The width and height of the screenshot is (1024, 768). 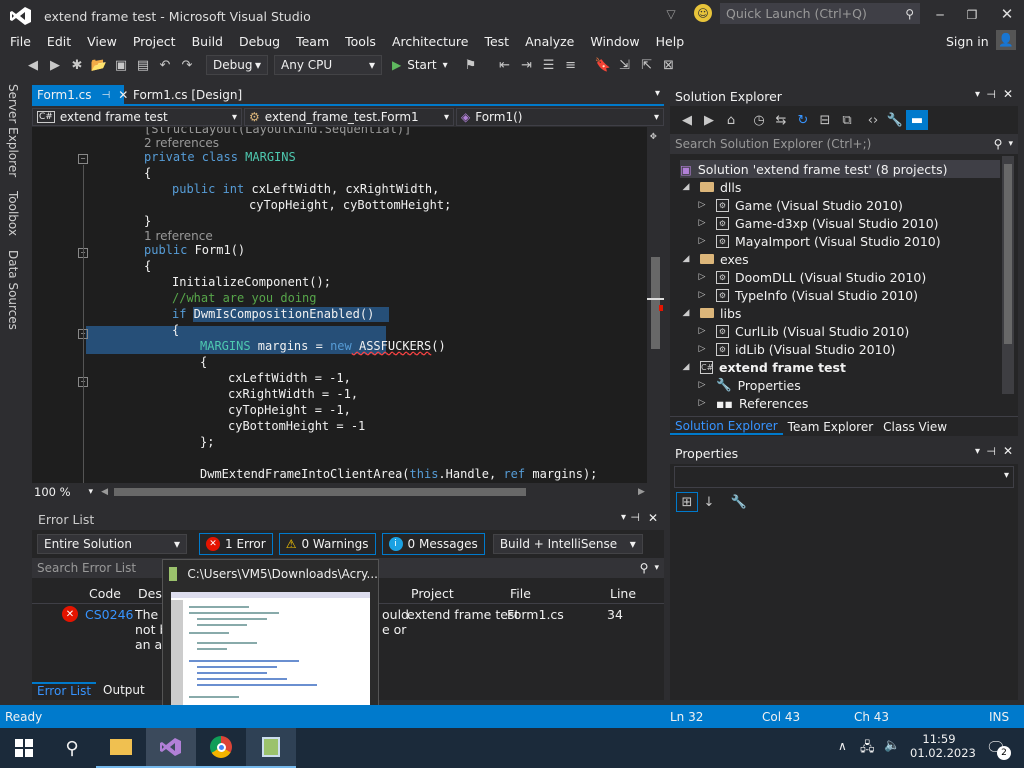 What do you see at coordinates (349, 117) in the screenshot?
I see `type-dropdown: ⚙ extend_frame_test.Form1 ▾` at bounding box center [349, 117].